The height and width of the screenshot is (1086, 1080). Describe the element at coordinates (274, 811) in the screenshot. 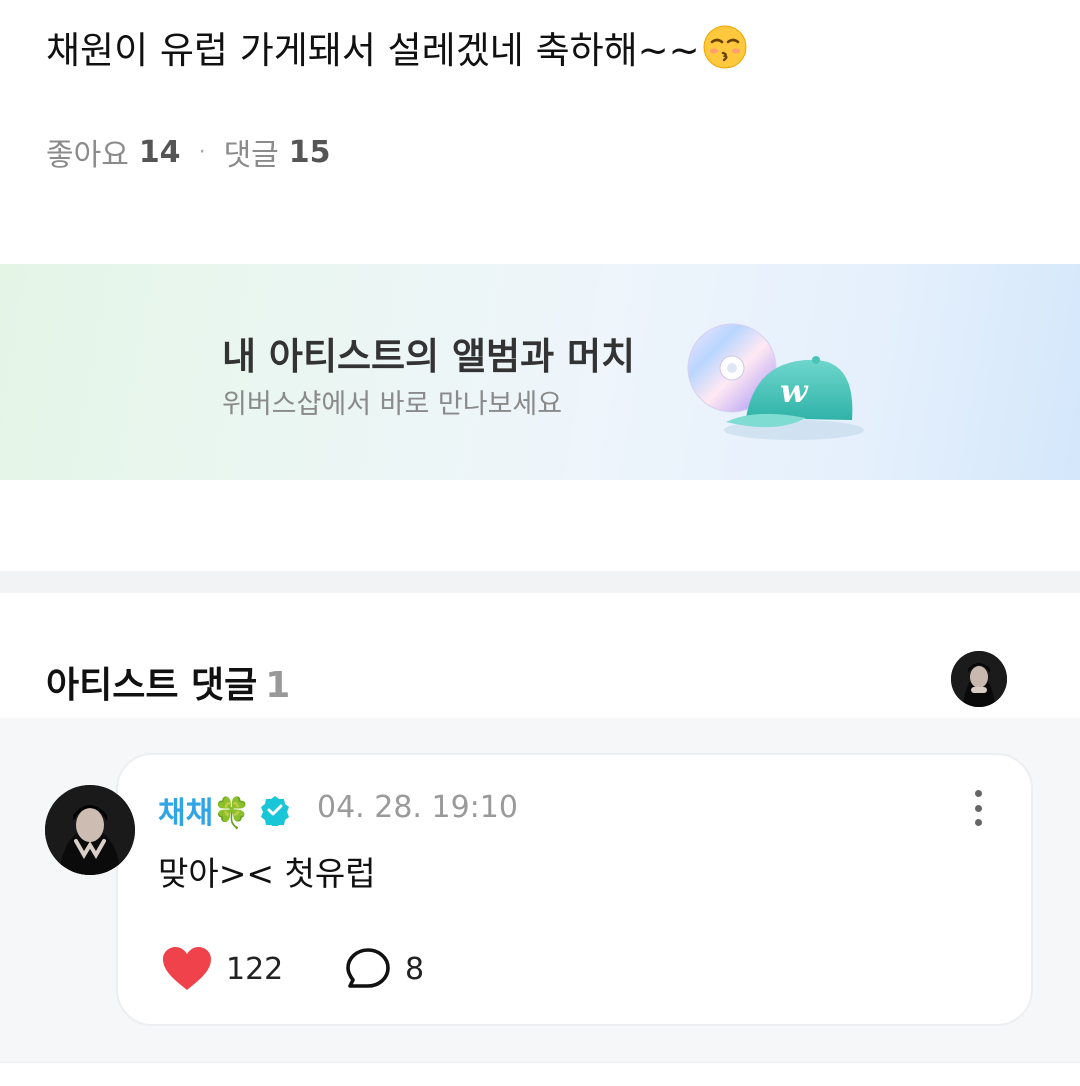

I see `verified-badge-icon` at that location.